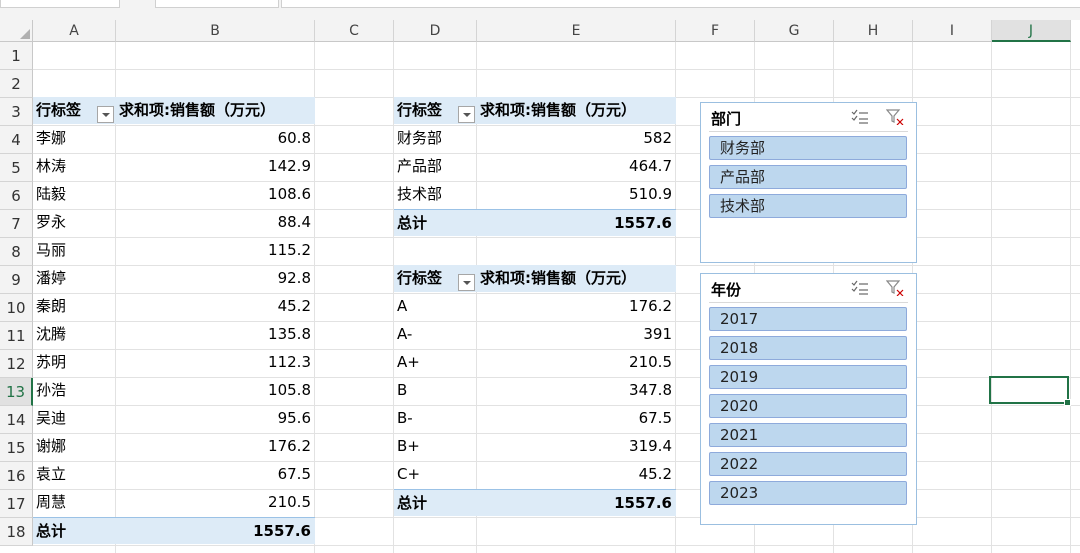 The height and width of the screenshot is (553, 1080). Describe the element at coordinates (16, 476) in the screenshot. I see `row-header-16: 16` at that location.